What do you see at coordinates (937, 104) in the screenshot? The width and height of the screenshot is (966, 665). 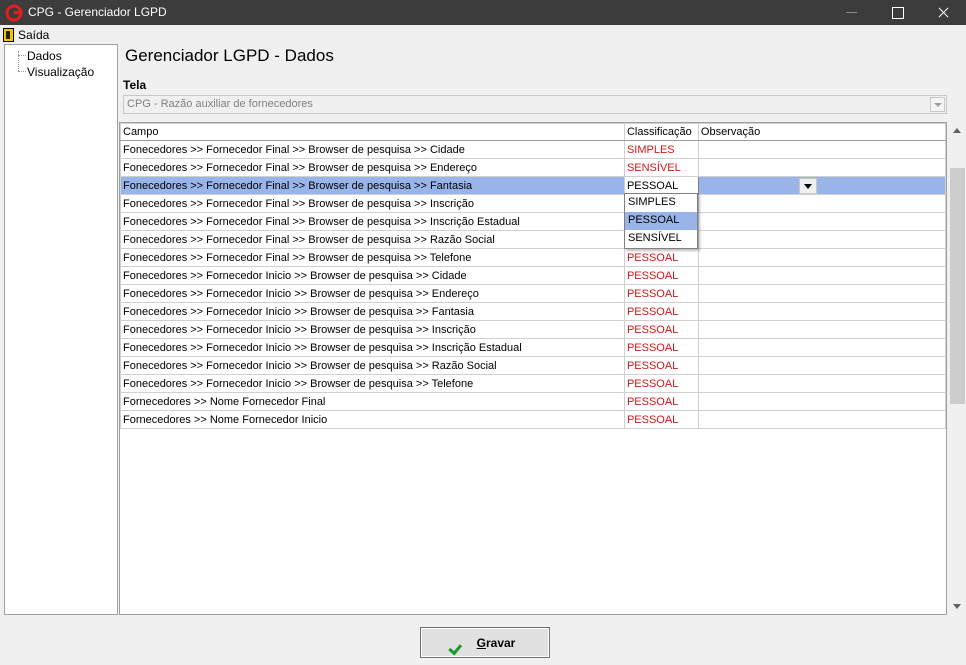 I see `chevron-down-icon` at bounding box center [937, 104].